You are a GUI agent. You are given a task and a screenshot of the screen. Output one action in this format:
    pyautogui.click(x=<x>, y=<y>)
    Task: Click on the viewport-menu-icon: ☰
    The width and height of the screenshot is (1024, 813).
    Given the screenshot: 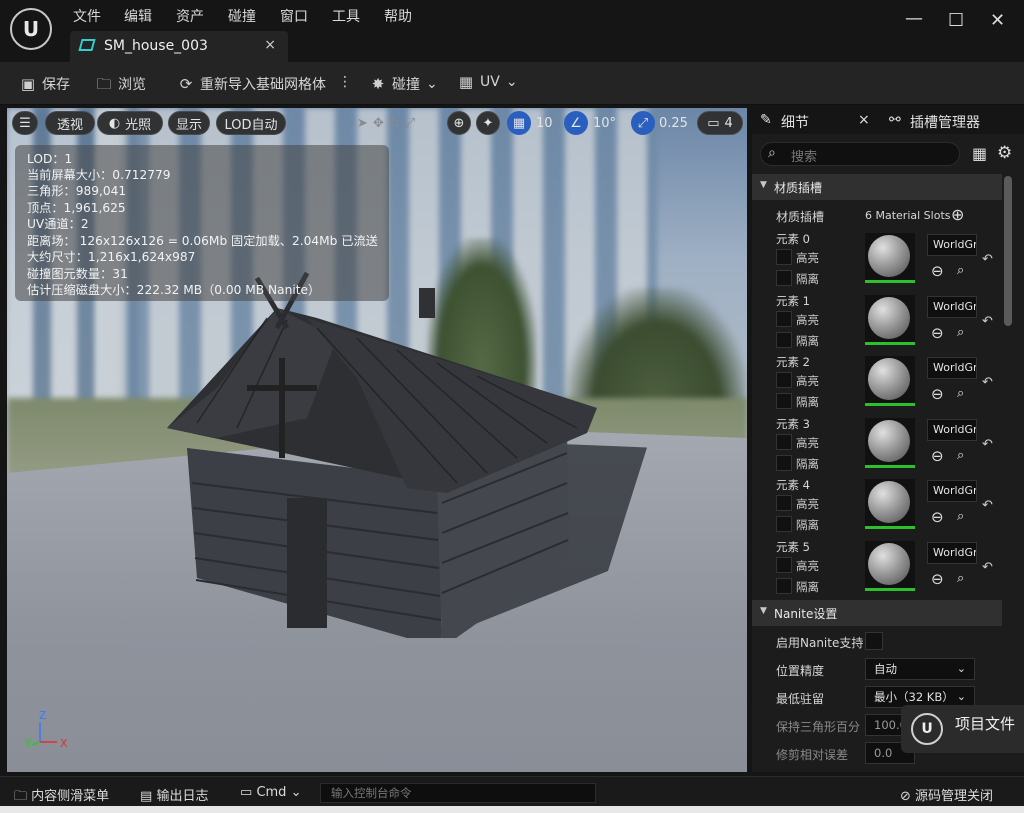 What is the action you would take?
    pyautogui.click(x=25, y=123)
    